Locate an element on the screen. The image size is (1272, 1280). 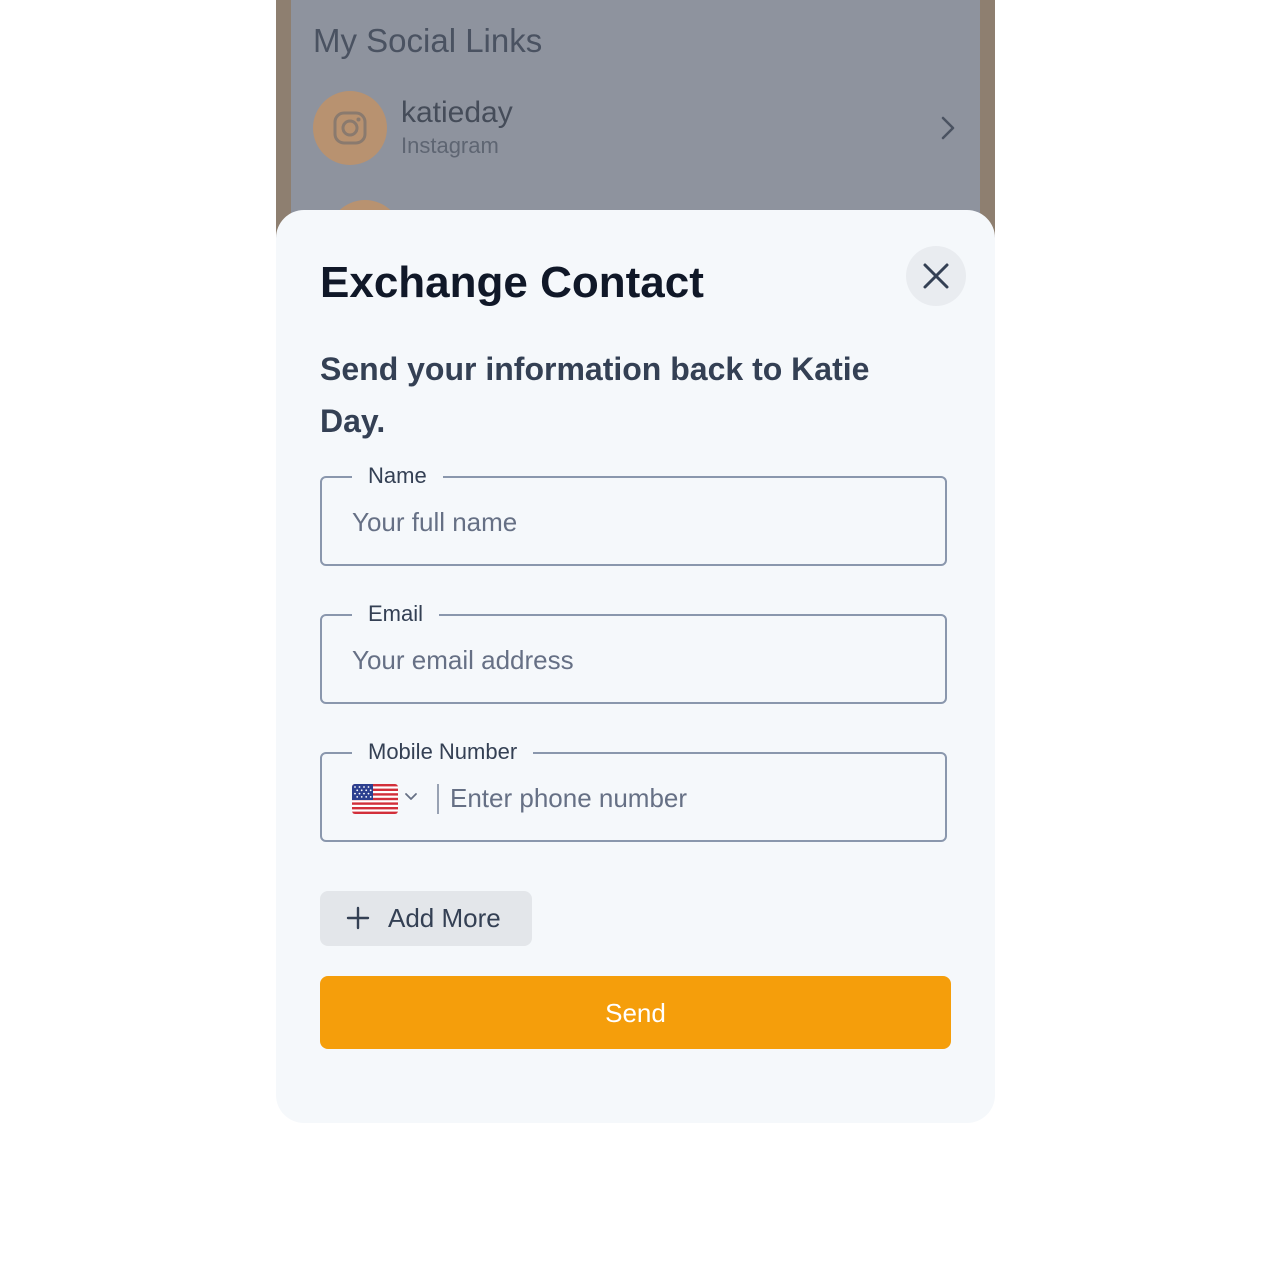
send-button: Send is located at coordinates (635, 1012).